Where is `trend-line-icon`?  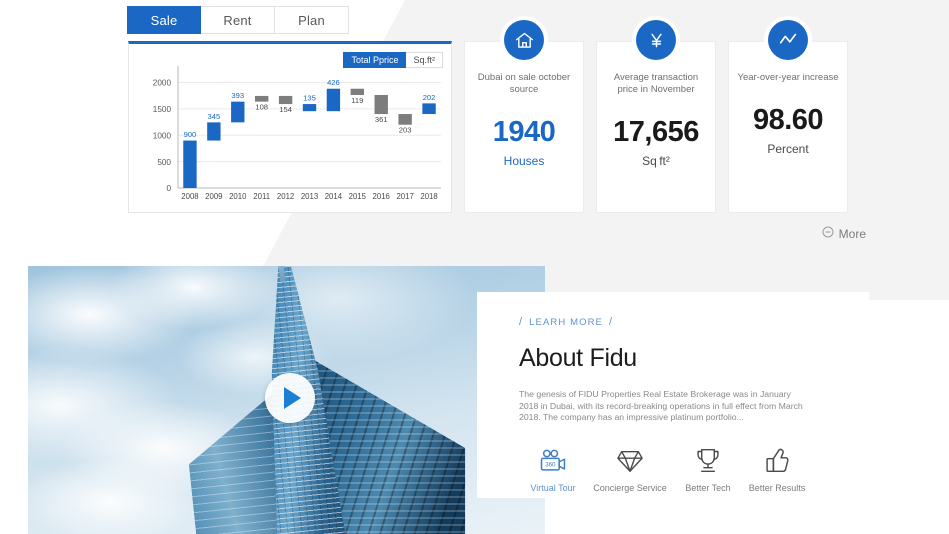
trend-line-icon is located at coordinates (788, 40).